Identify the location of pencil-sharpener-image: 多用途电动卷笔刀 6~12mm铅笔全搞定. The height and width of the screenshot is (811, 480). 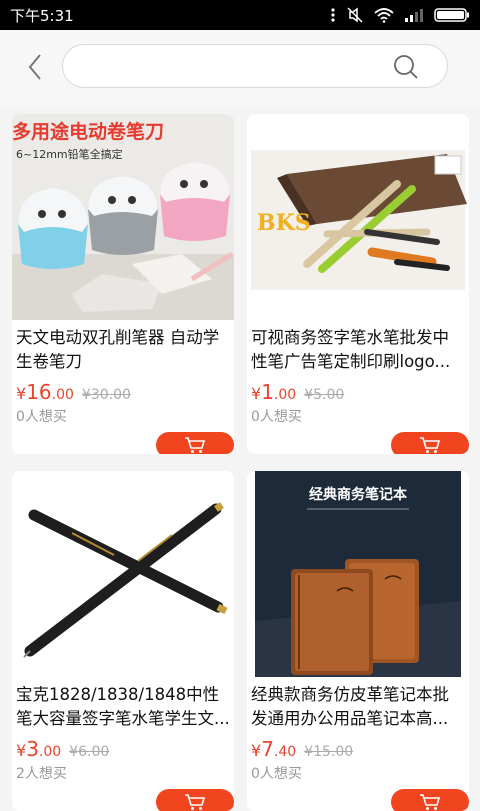
(123, 217).